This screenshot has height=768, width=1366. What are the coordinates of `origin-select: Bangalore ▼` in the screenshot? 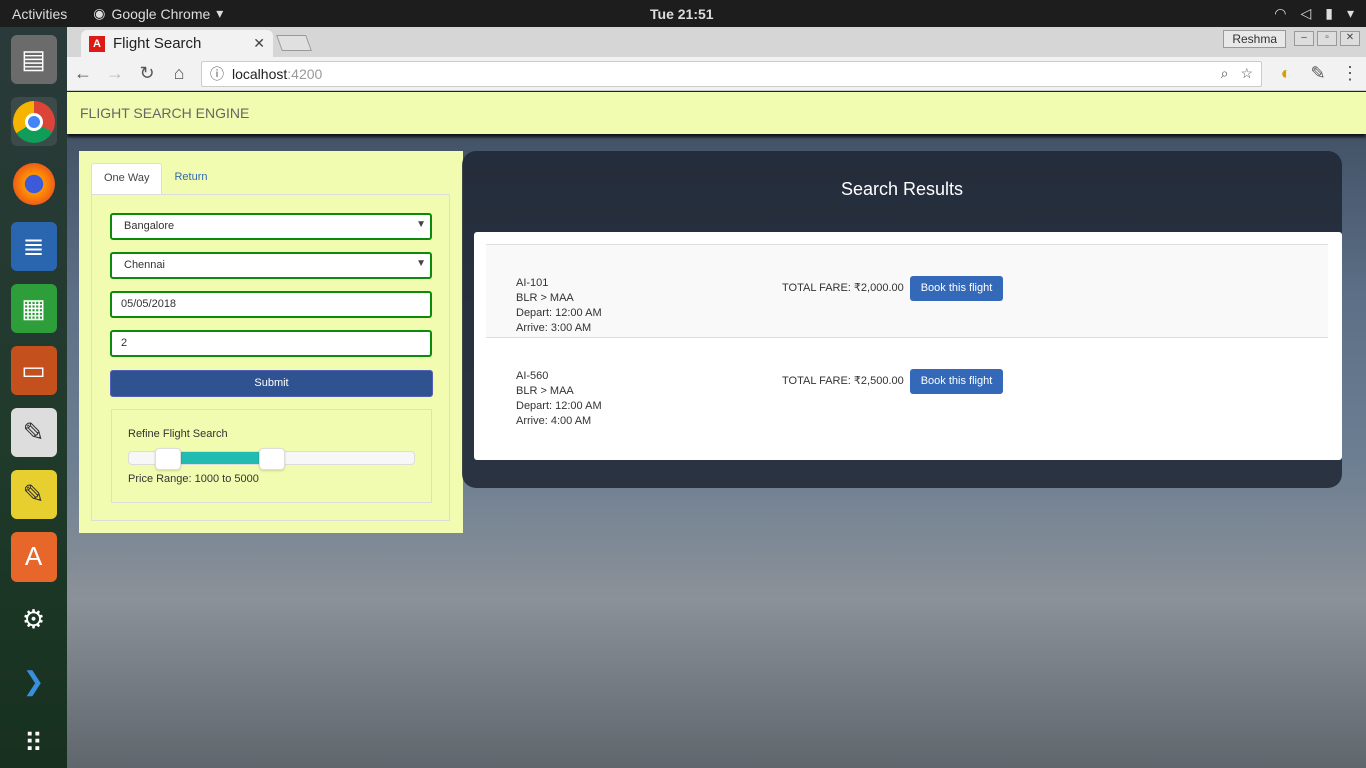 It's located at (271, 226).